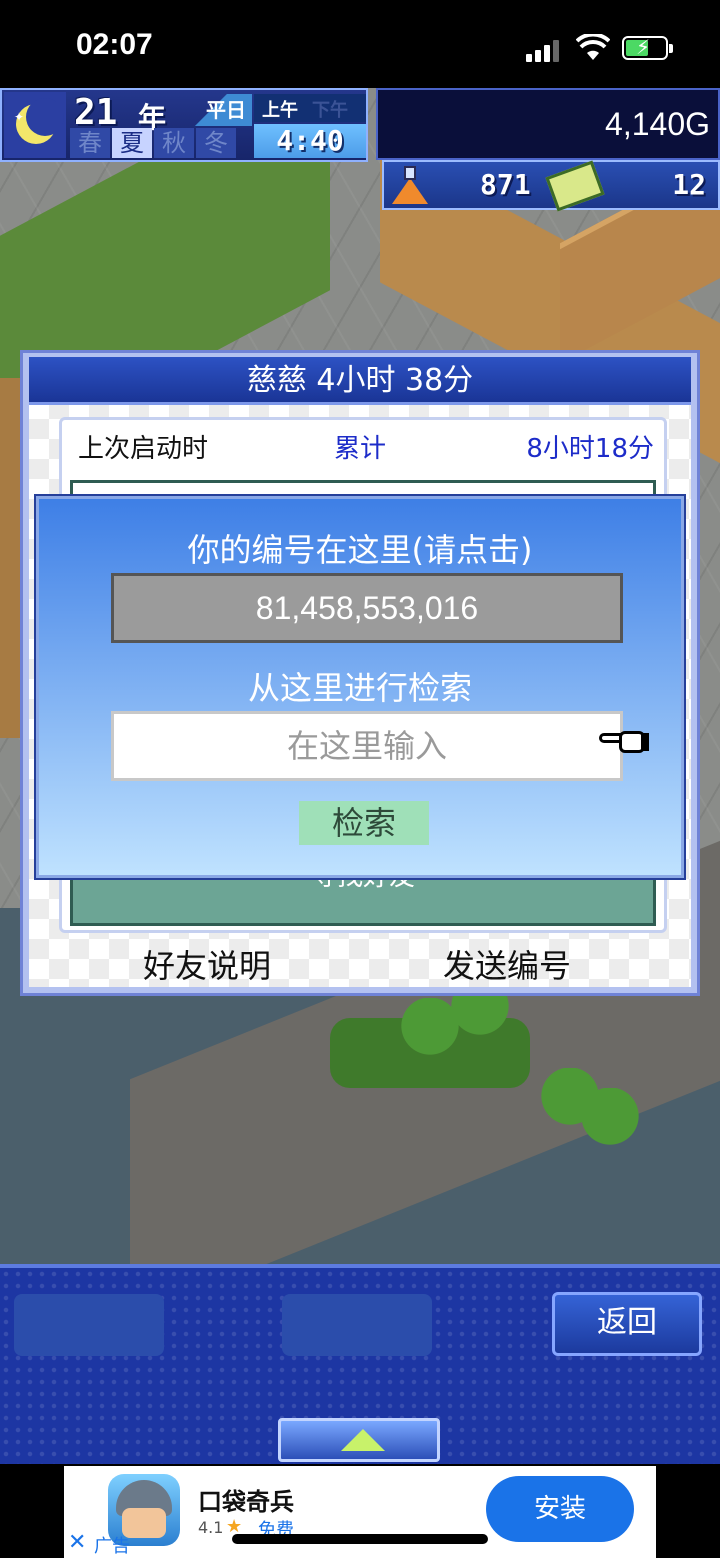 Image resolution: width=720 pixels, height=1558 pixels. I want to click on ad-rating: 4.1, so click(211, 1527).